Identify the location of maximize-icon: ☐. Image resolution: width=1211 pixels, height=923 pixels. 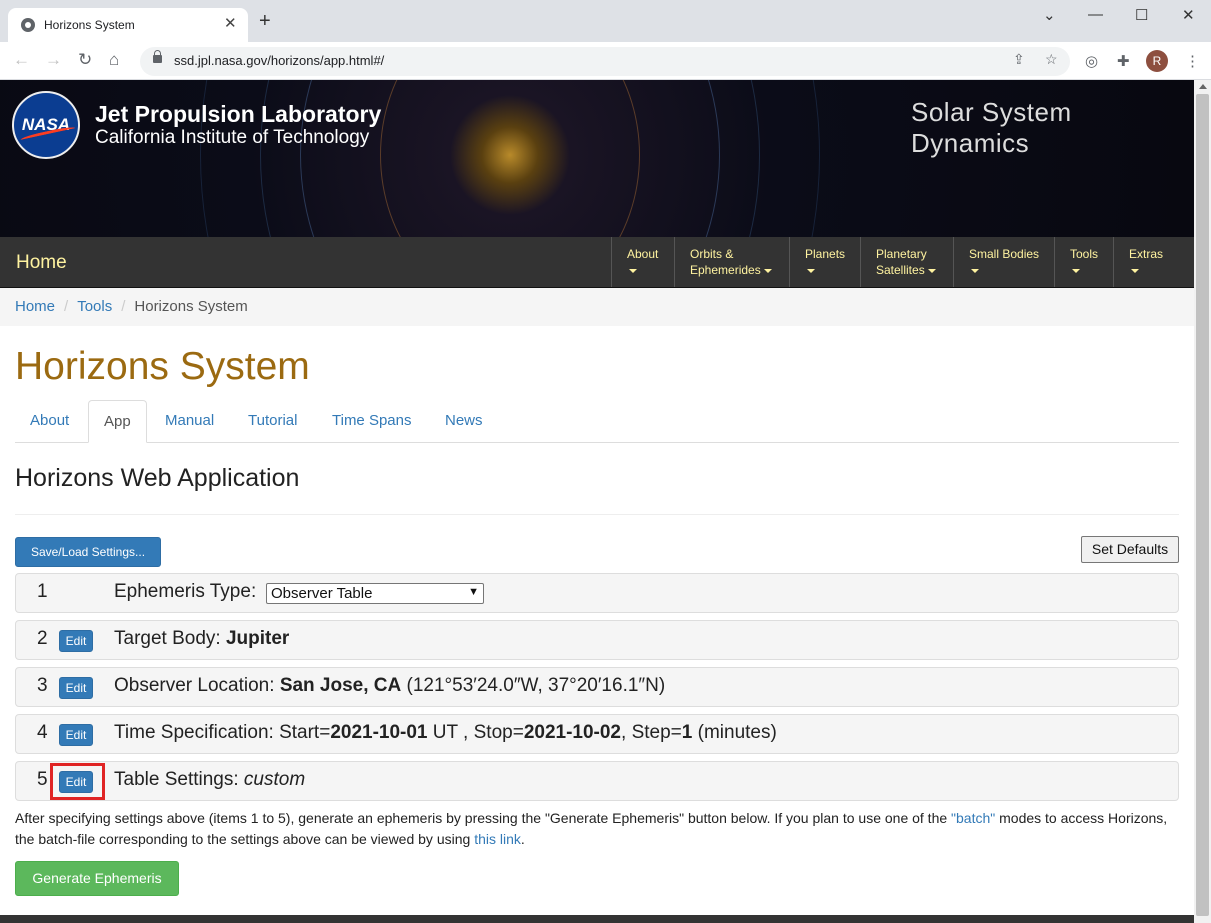
(1141, 15).